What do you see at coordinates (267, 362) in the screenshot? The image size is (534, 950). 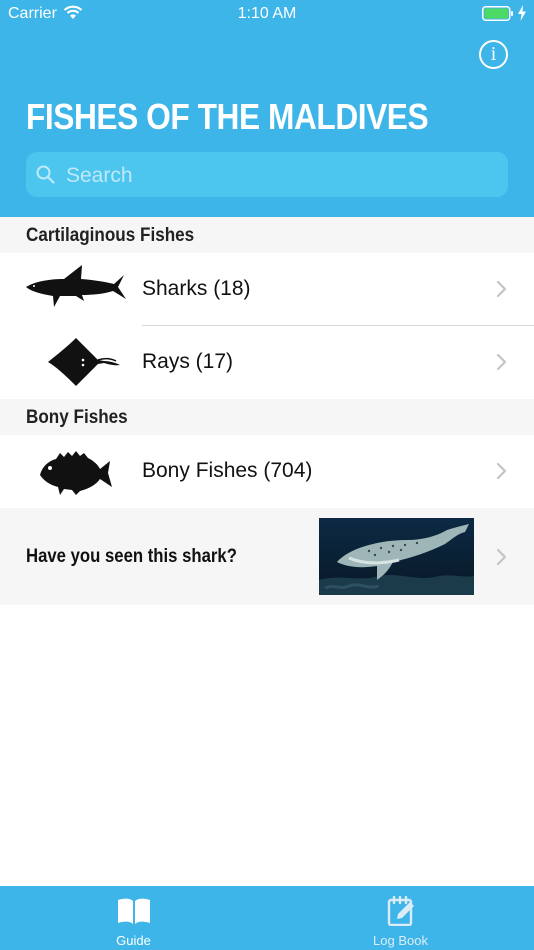 I see `category-row-rays: Rays (17)` at bounding box center [267, 362].